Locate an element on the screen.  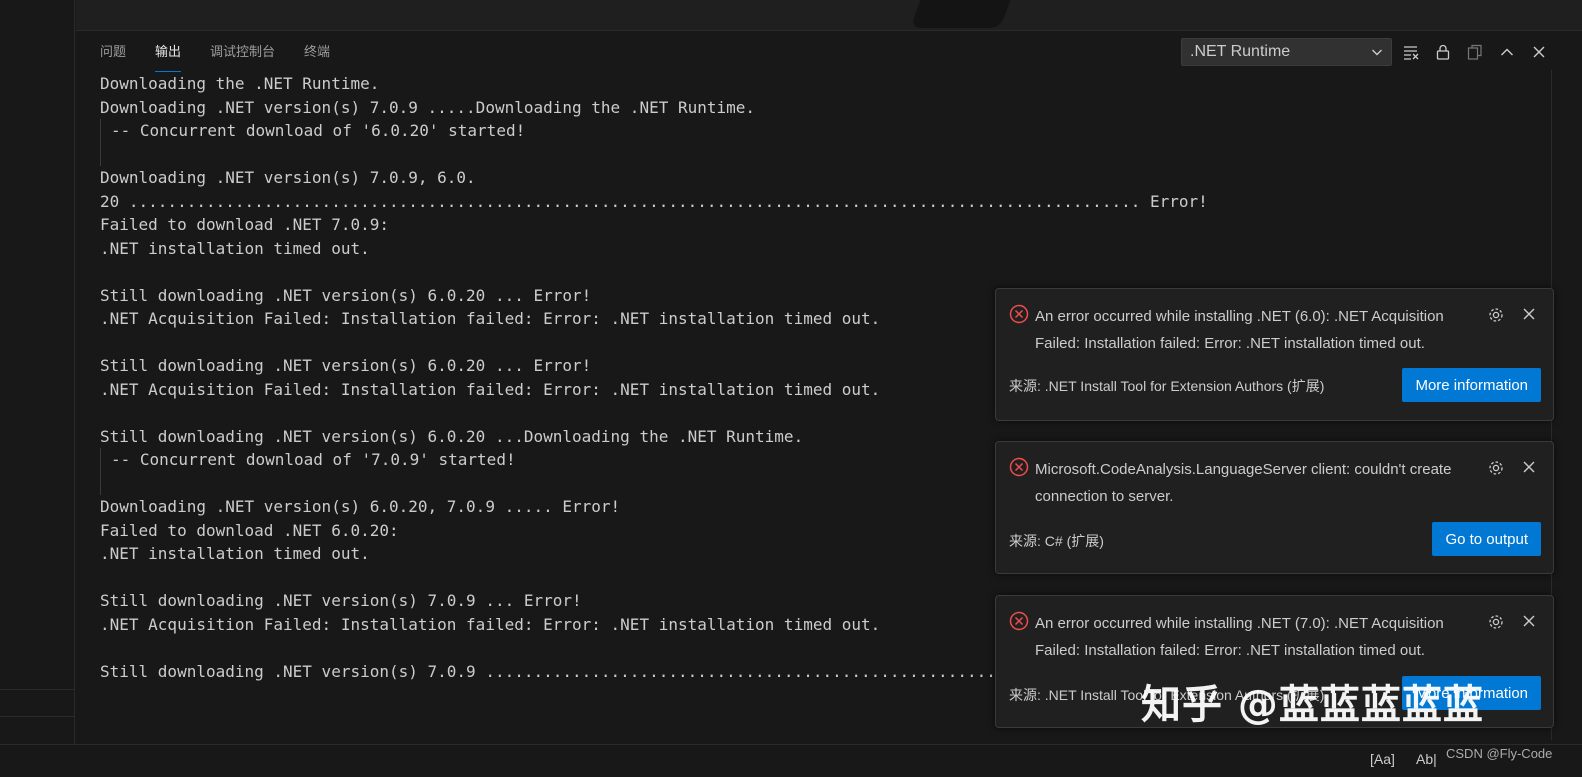
output-channel-select: .NET Runtime is located at coordinates (1286, 52).